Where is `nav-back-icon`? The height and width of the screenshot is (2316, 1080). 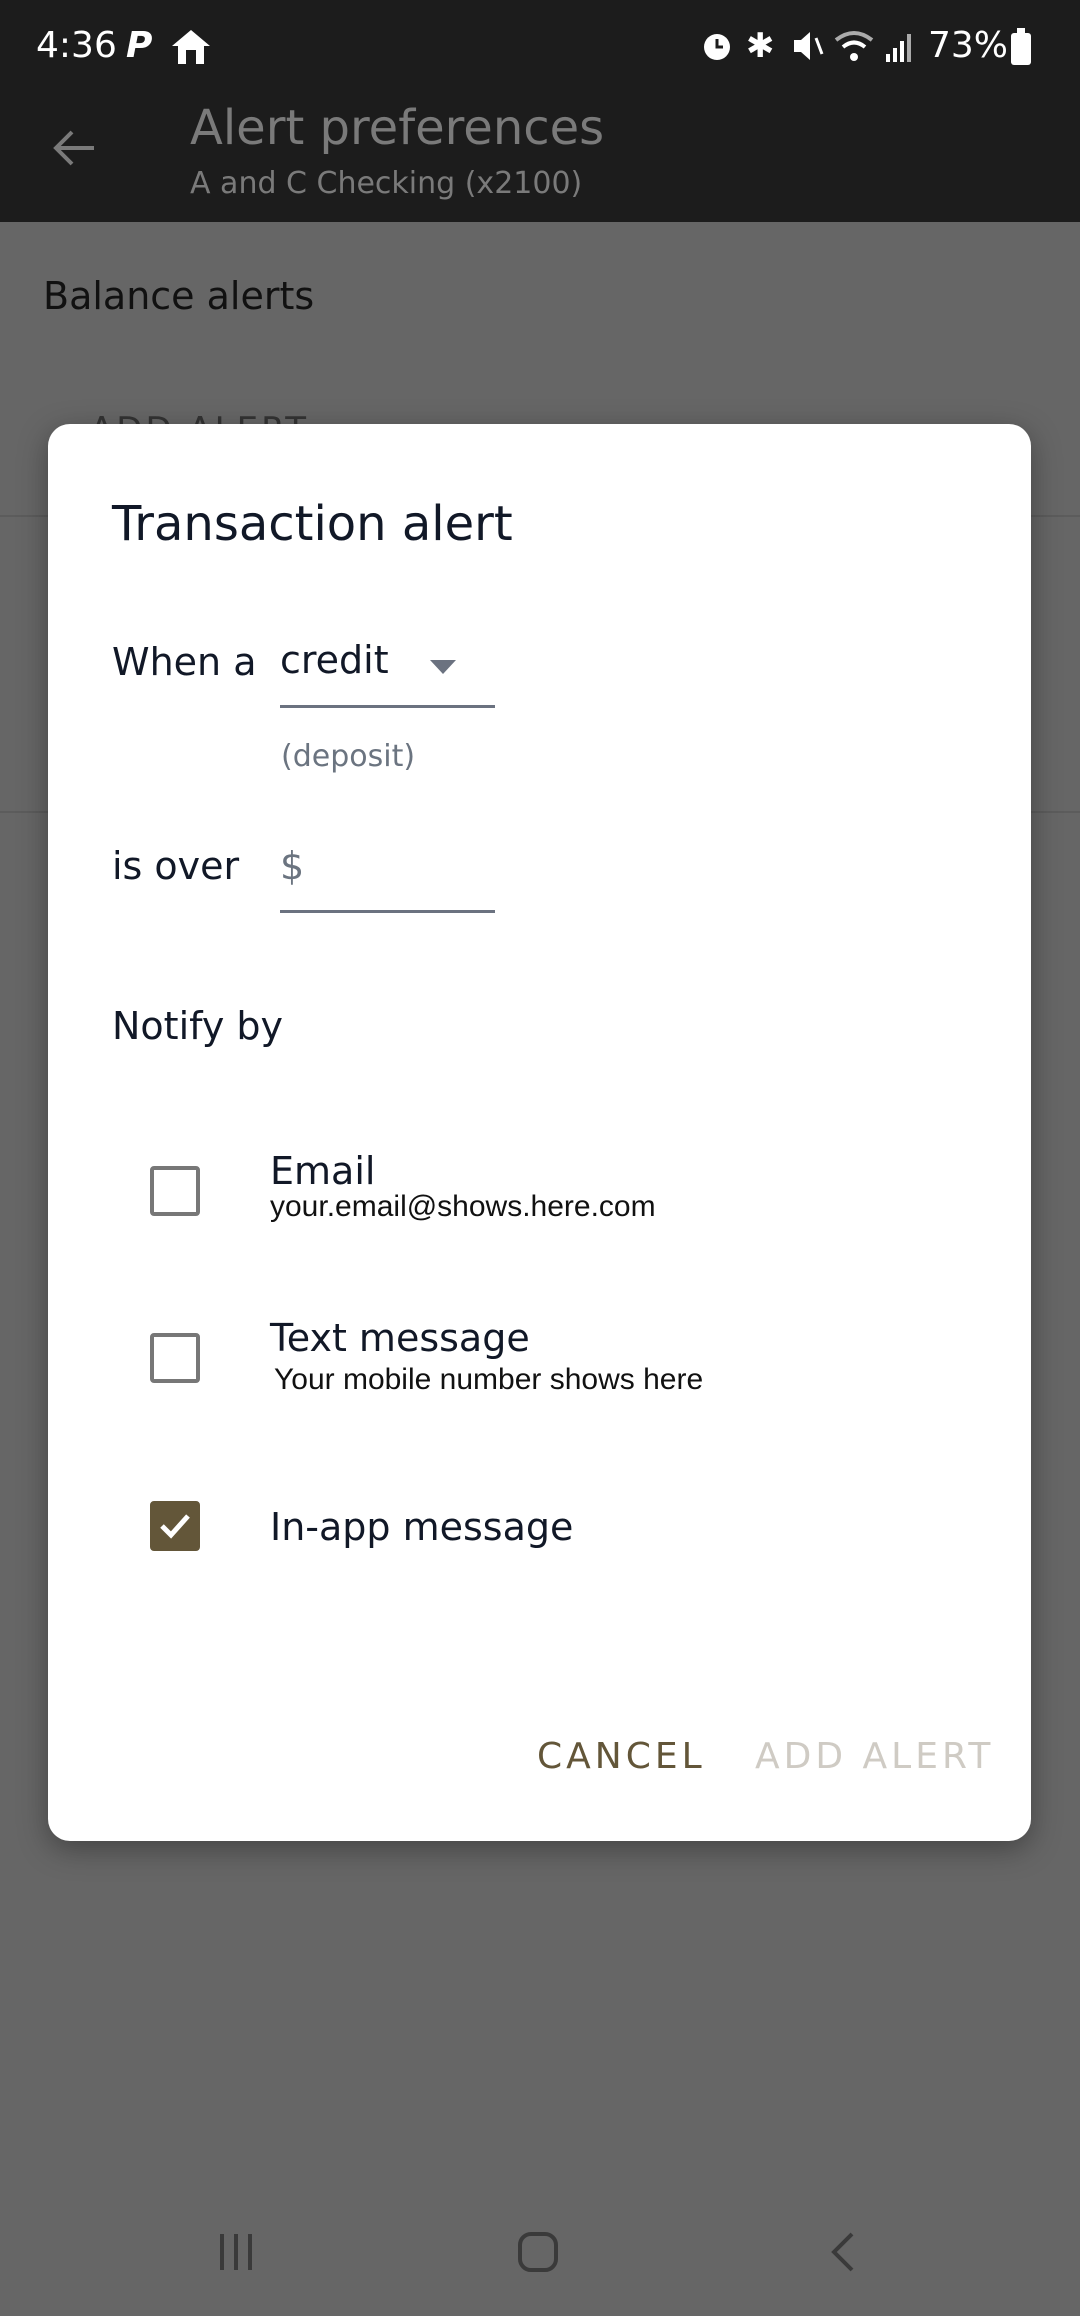 nav-back-icon is located at coordinates (844, 2252).